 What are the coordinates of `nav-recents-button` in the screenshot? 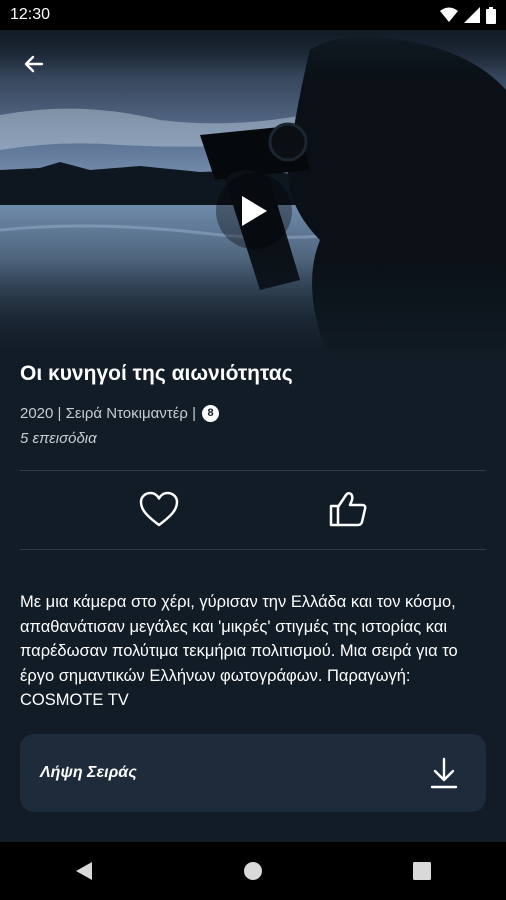 It's located at (422, 871).